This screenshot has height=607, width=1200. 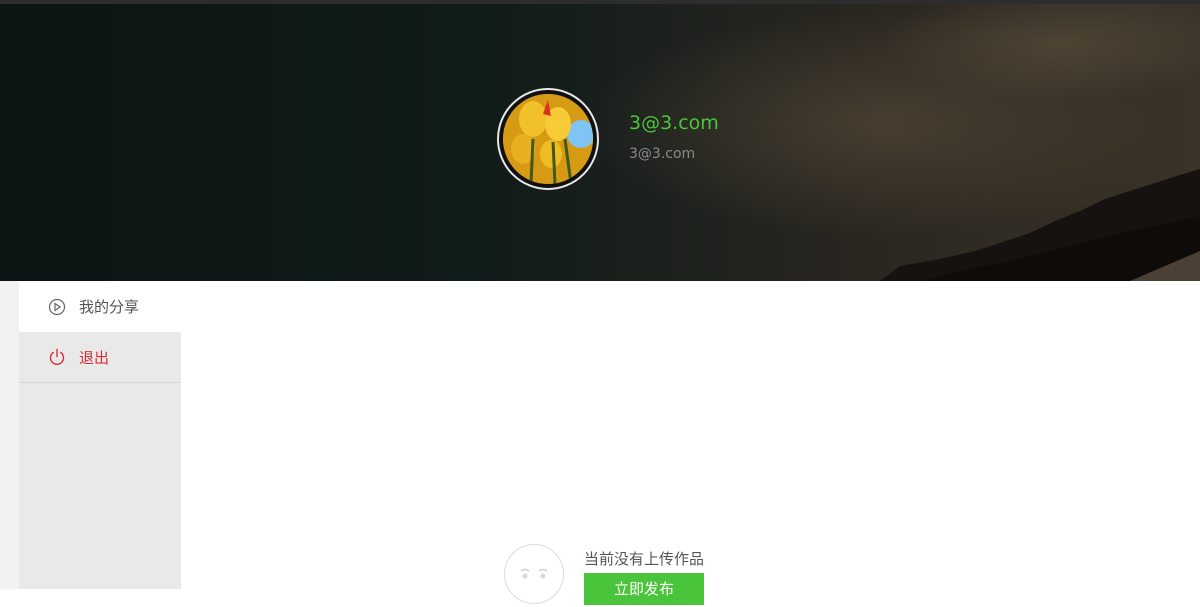 I want to click on sidebar: 我的分享 退出, so click(x=100, y=435).